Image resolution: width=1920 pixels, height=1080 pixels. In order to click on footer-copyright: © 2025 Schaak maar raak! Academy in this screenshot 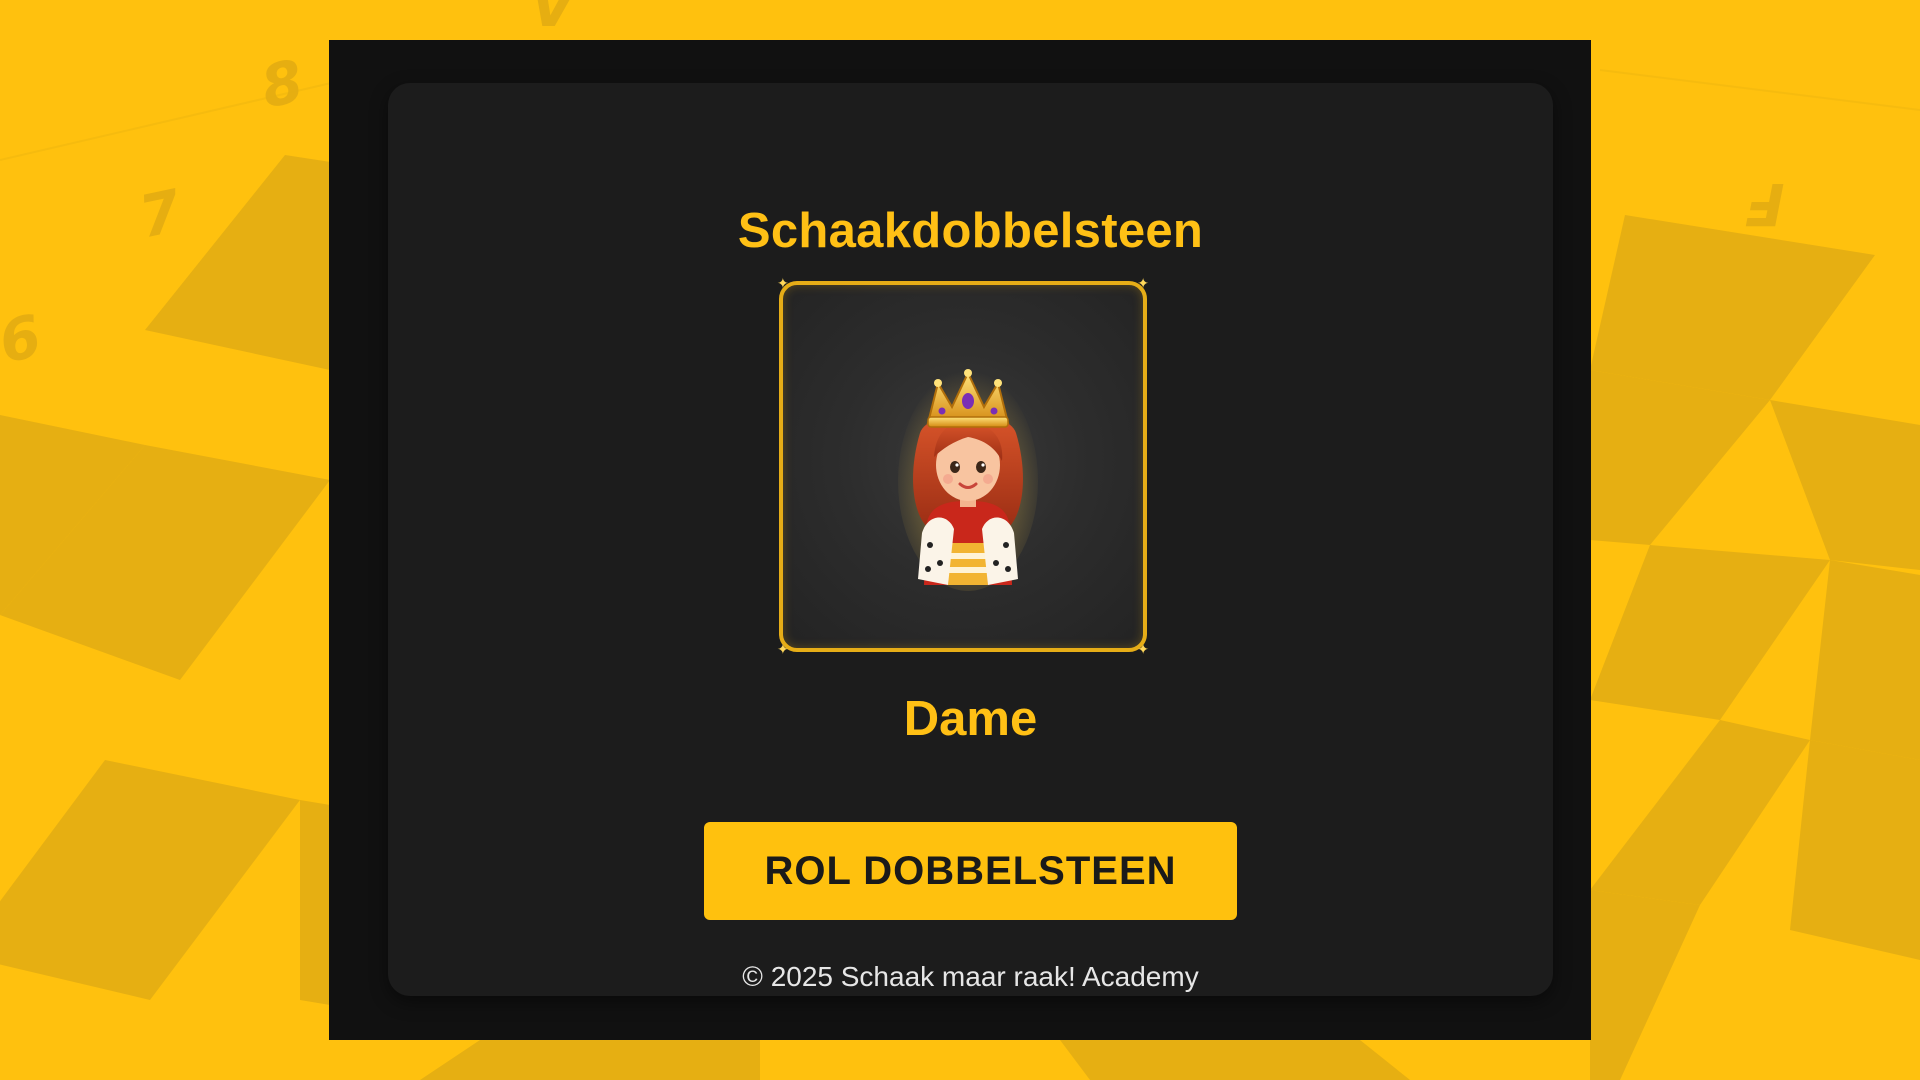, I will do `click(970, 976)`.